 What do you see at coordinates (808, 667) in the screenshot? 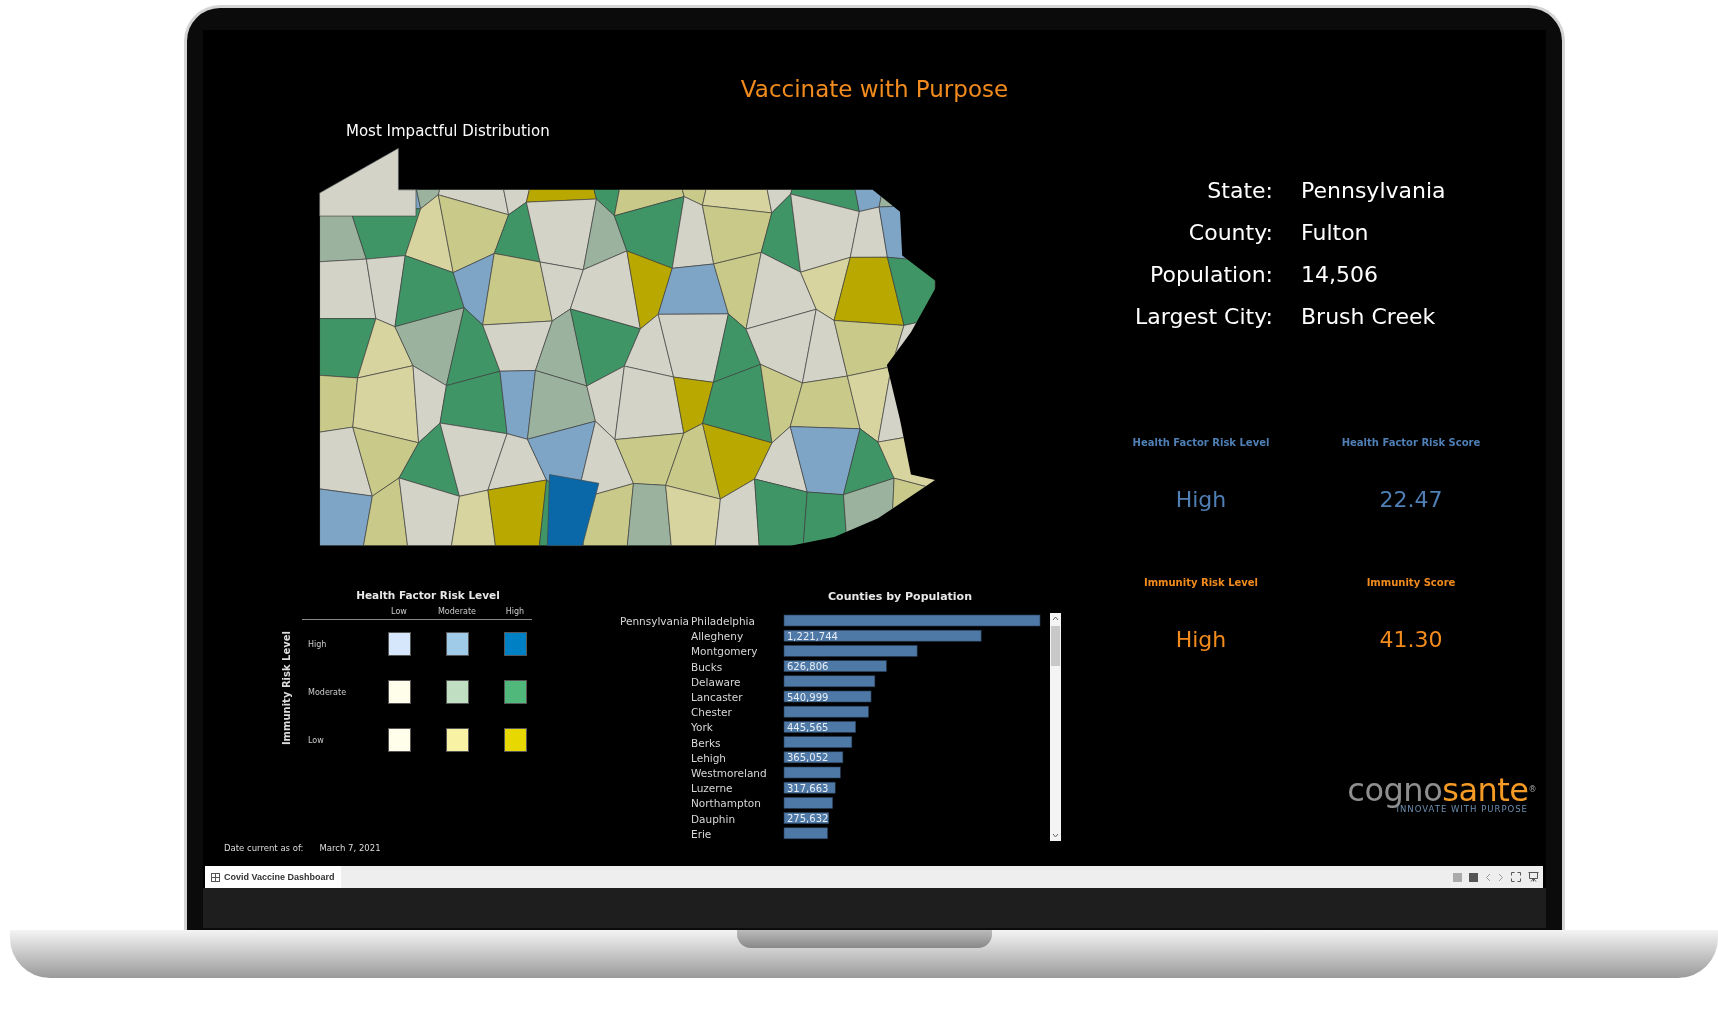
I see `bar-value-label: 626,806` at bounding box center [808, 667].